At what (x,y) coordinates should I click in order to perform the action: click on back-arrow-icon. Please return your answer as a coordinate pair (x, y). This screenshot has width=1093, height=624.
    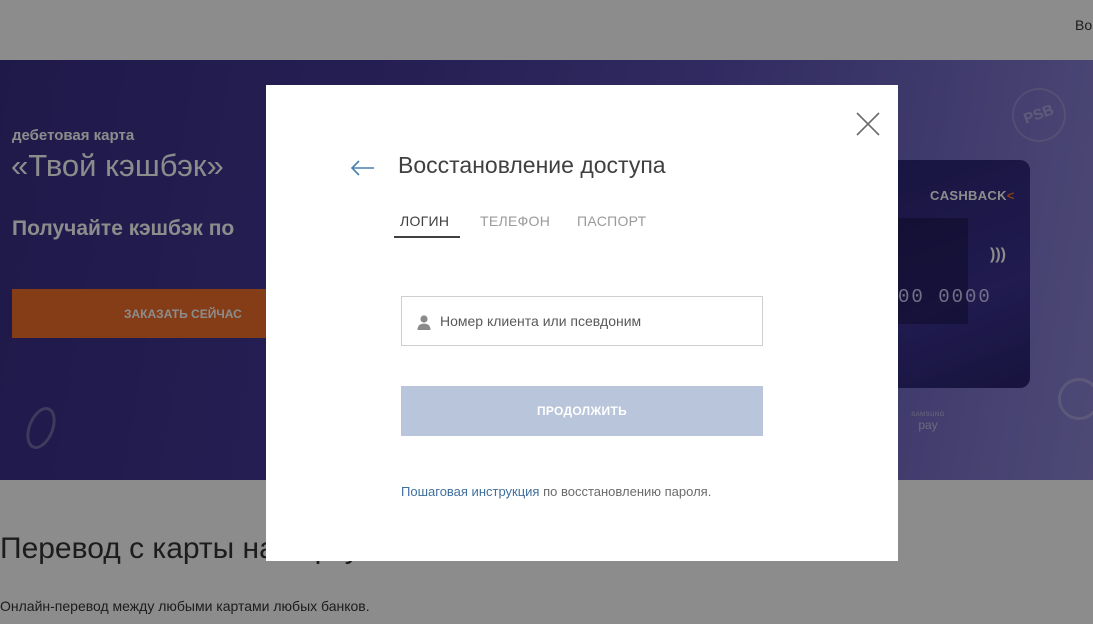
    Looking at the image, I should click on (363, 168).